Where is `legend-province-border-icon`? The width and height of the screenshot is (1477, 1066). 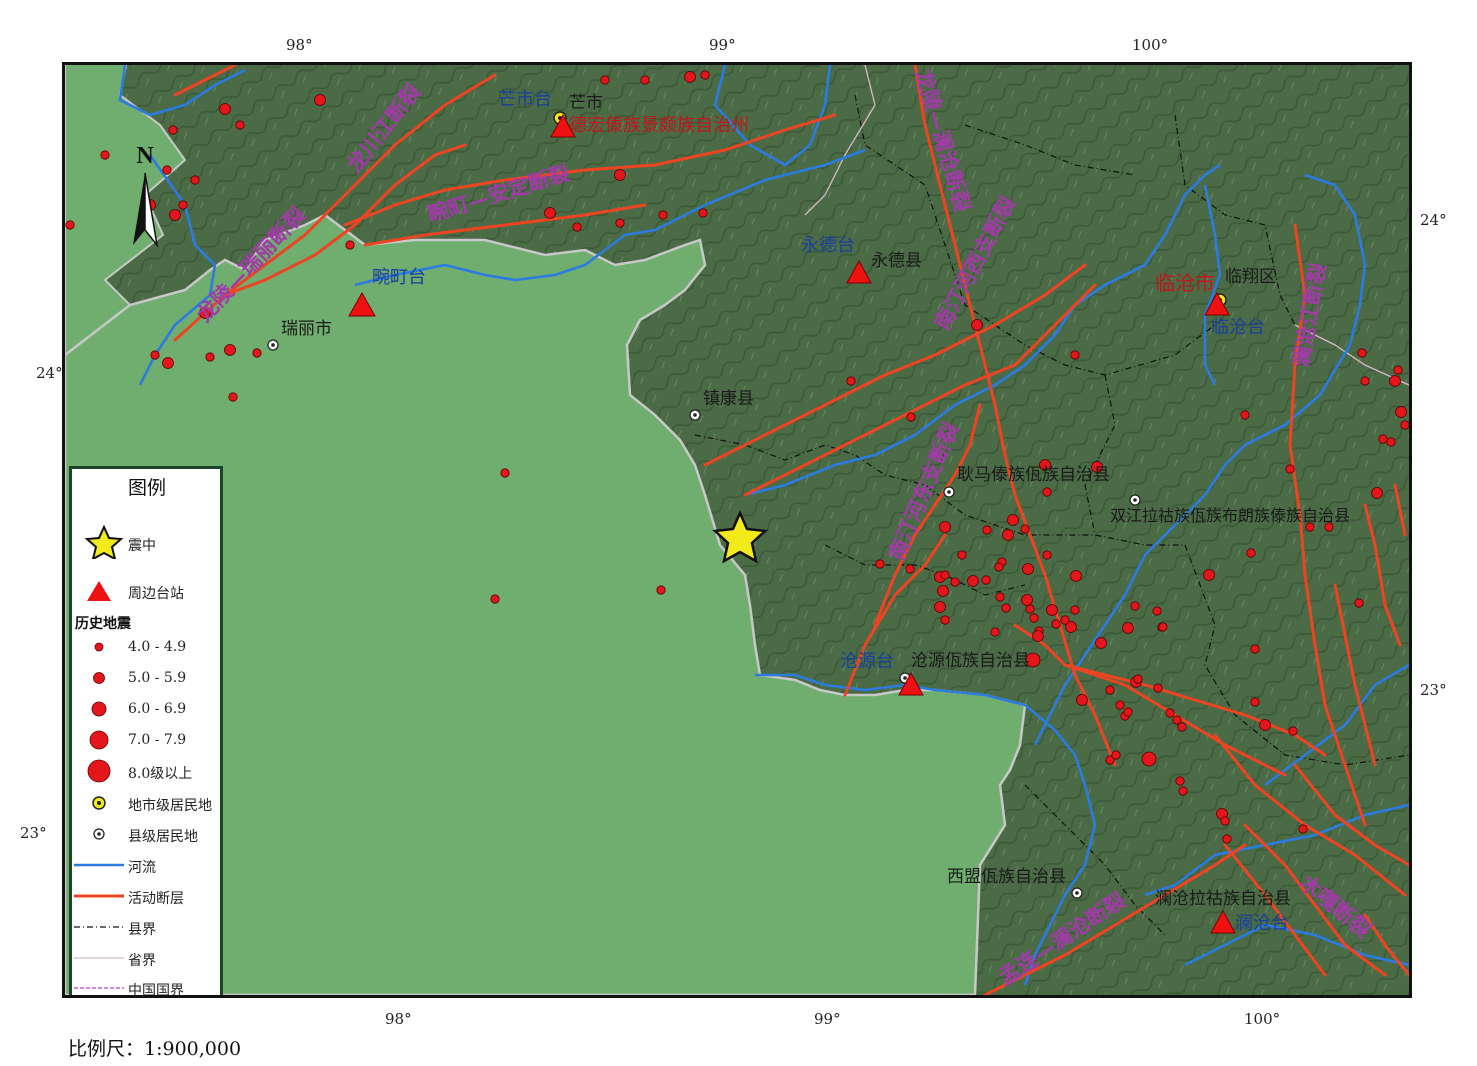 legend-province-border-icon is located at coordinates (99, 958).